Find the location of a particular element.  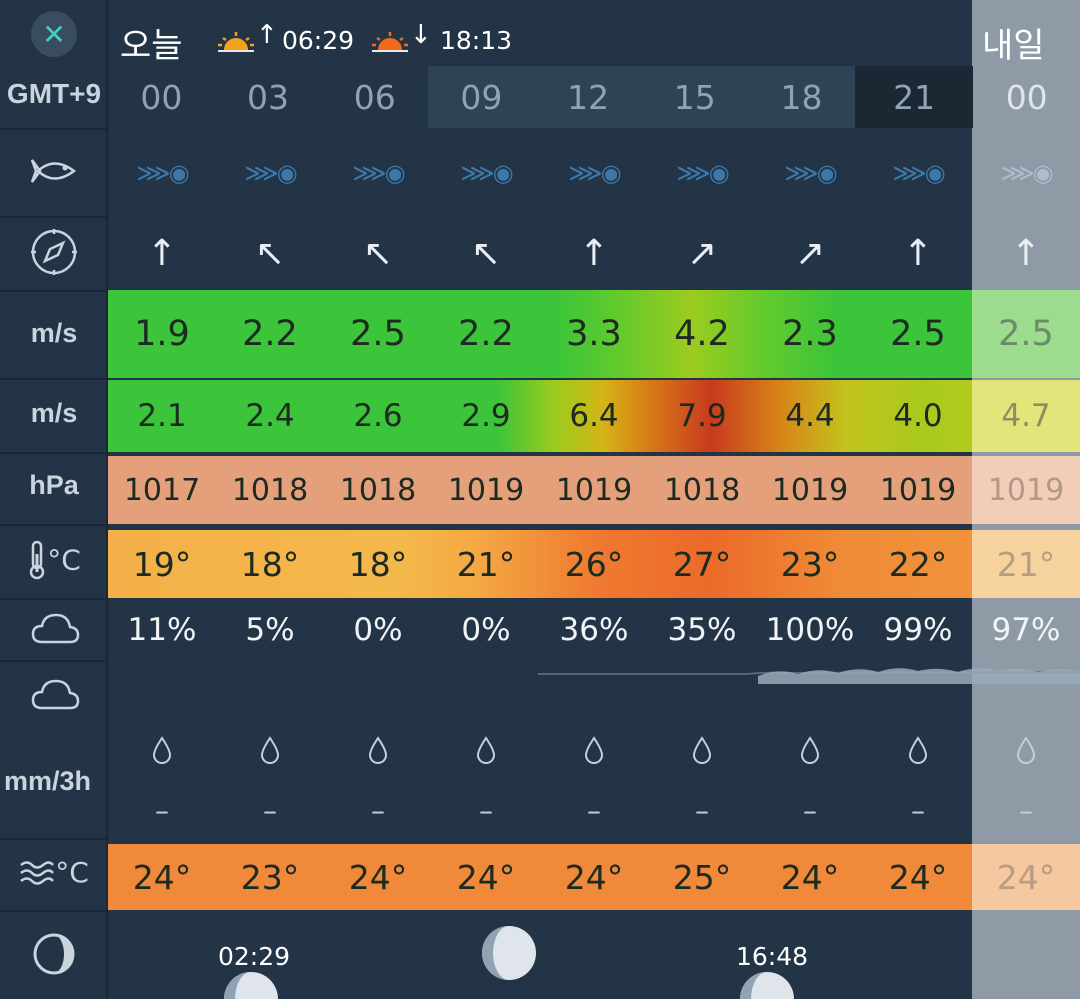

temperature-value: 27° is located at coordinates (702, 564).